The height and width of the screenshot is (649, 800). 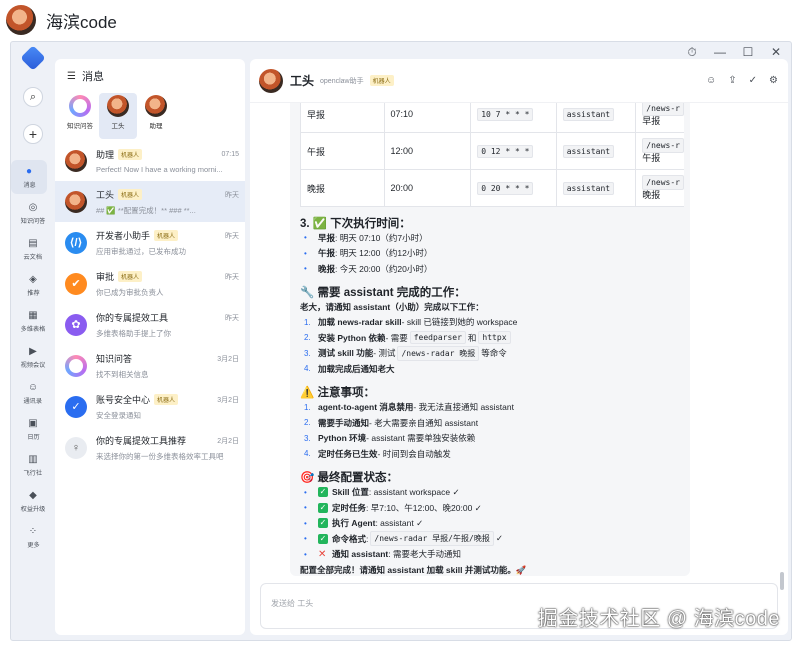 I want to click on knowledge-ring-icon, so click(x=80, y=106).